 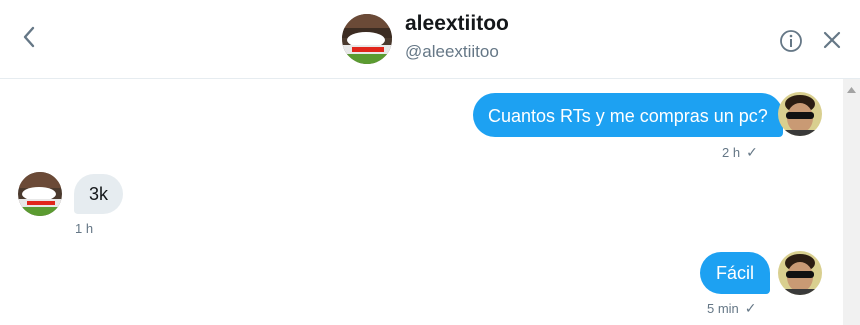 I want to click on contact-name: aleextiitoo, so click(x=457, y=23).